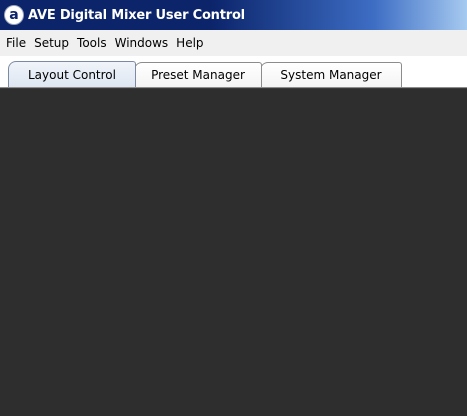 This screenshot has height=416, width=467. I want to click on menu-tools: Tools, so click(92, 43).